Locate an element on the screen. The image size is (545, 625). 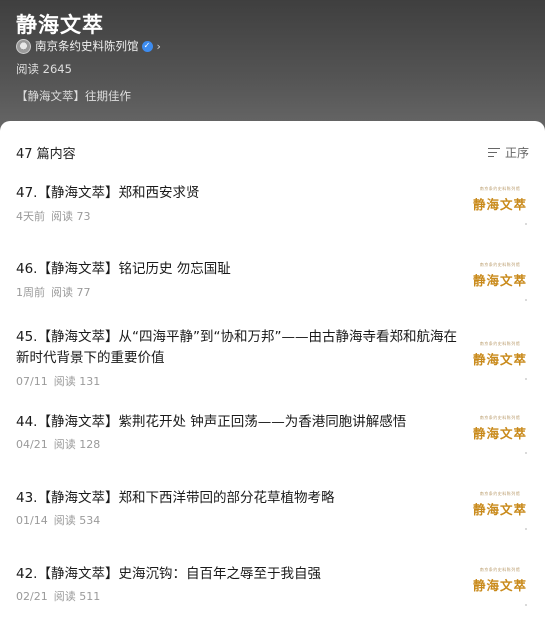
author-name: 南京条约史料陈列馆 is located at coordinates (87, 46).